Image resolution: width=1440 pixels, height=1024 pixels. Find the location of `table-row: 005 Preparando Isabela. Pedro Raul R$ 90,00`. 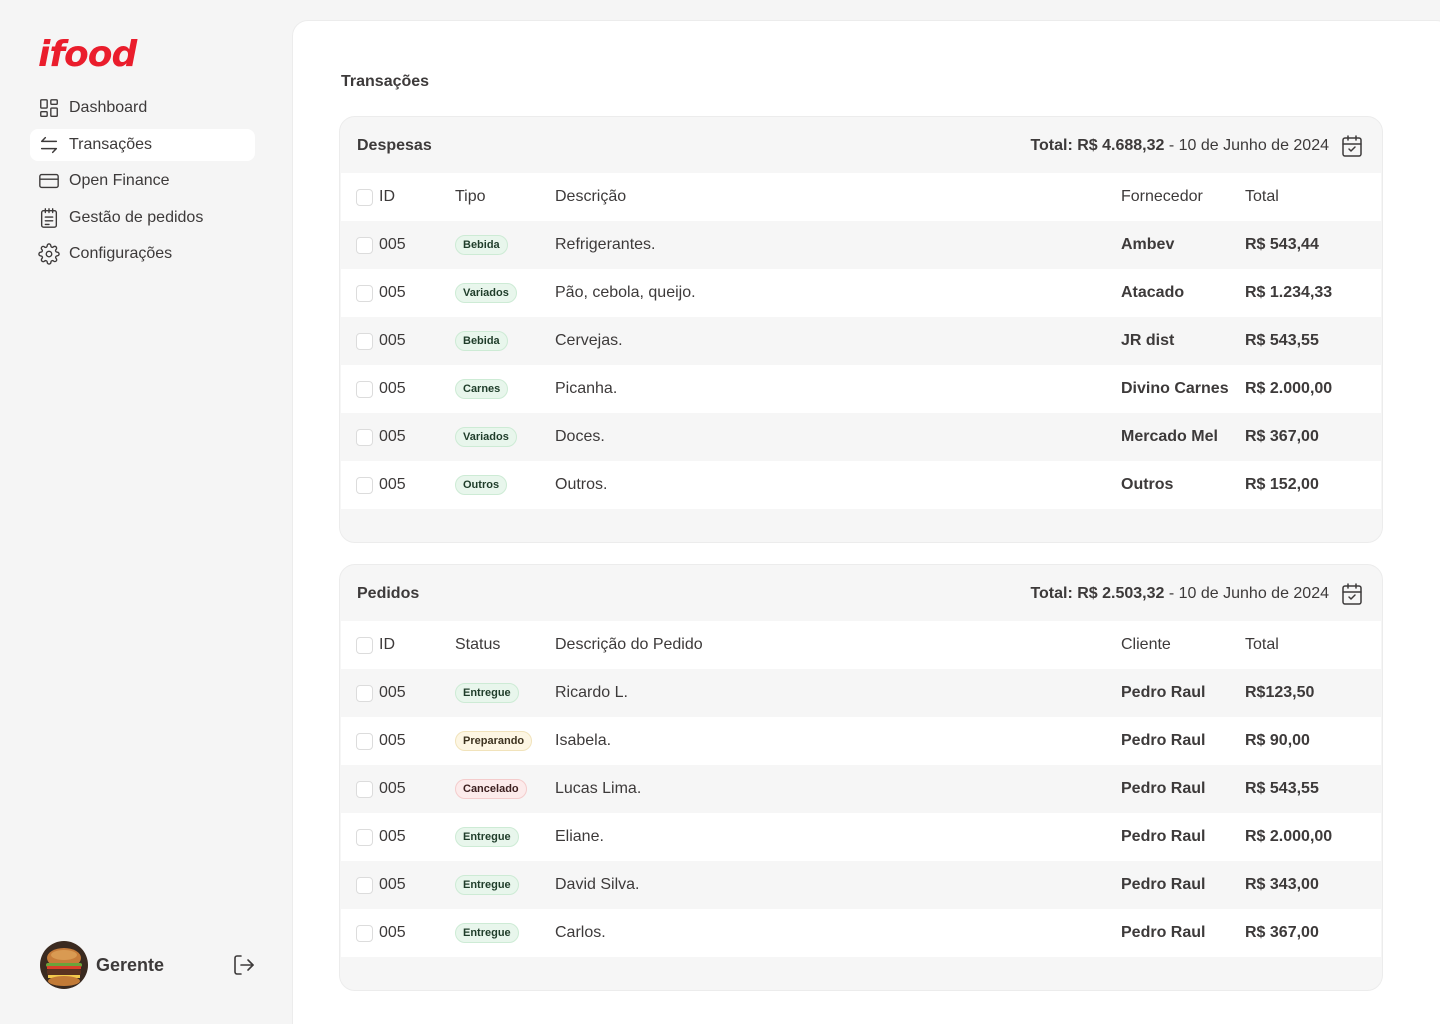

table-row: 005 Preparando Isabela. Pedro Raul R$ 90,00 is located at coordinates (861, 741).